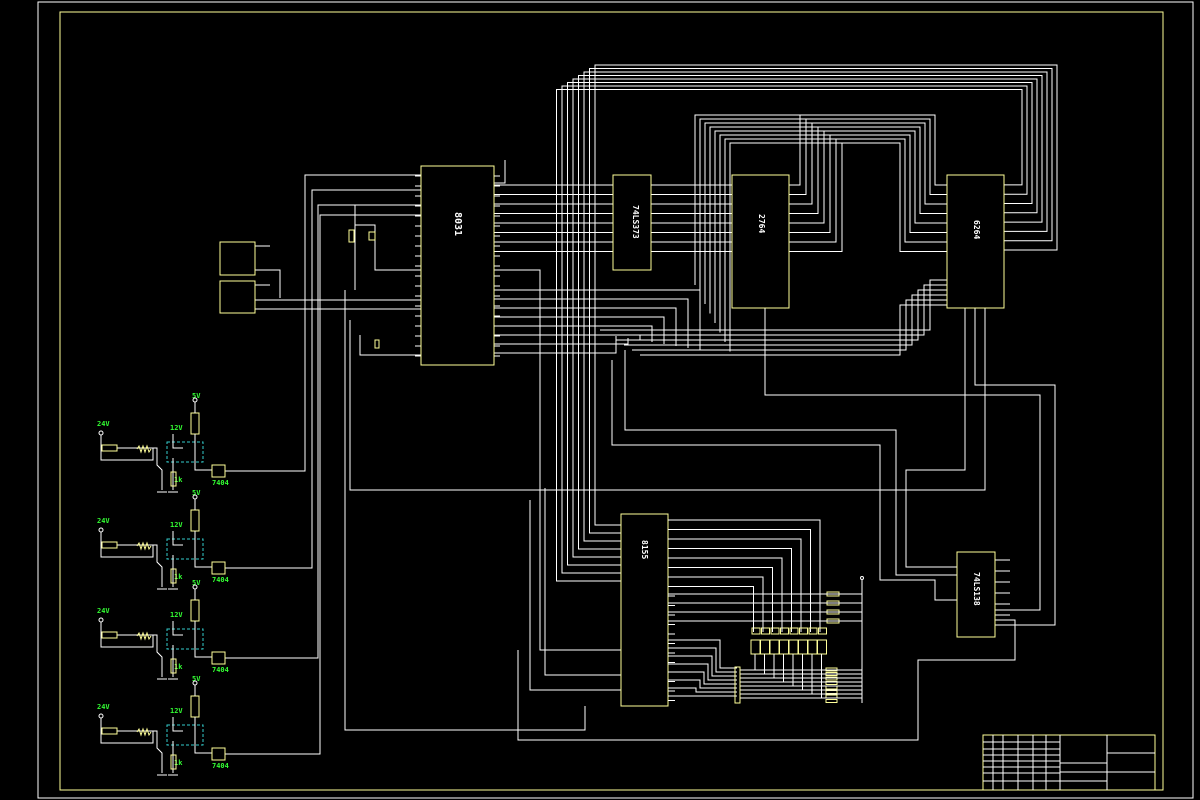 The image size is (1200, 800). I want to click on chip-8031-label: 8031, so click(457, 224).